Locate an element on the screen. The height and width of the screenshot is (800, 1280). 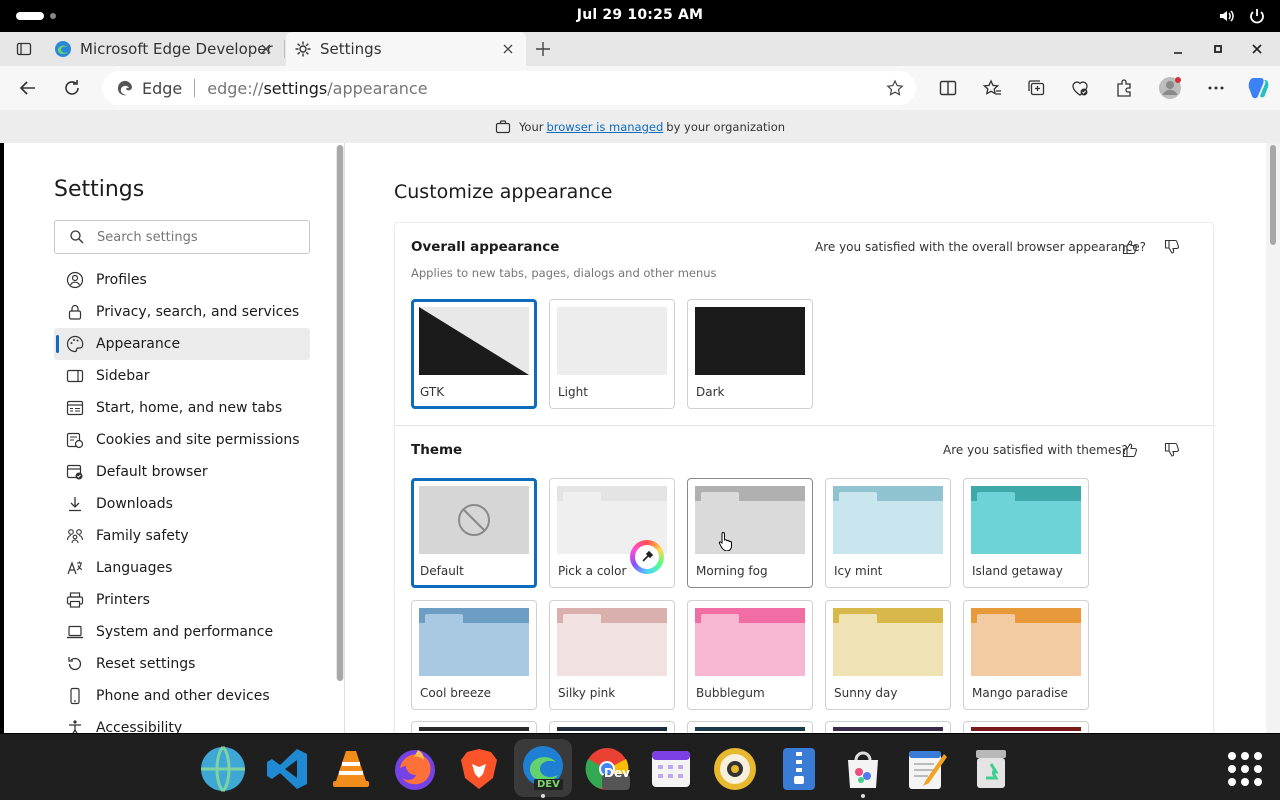
firefox-icon is located at coordinates (415, 769).